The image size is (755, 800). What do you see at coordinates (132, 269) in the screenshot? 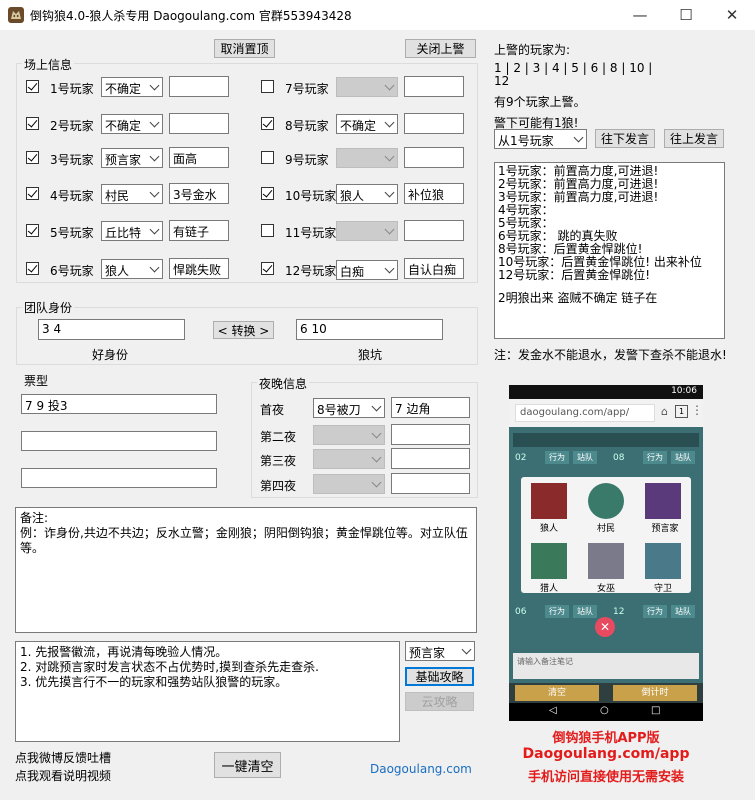
I see `player-6-role-select: 狼人` at bounding box center [132, 269].